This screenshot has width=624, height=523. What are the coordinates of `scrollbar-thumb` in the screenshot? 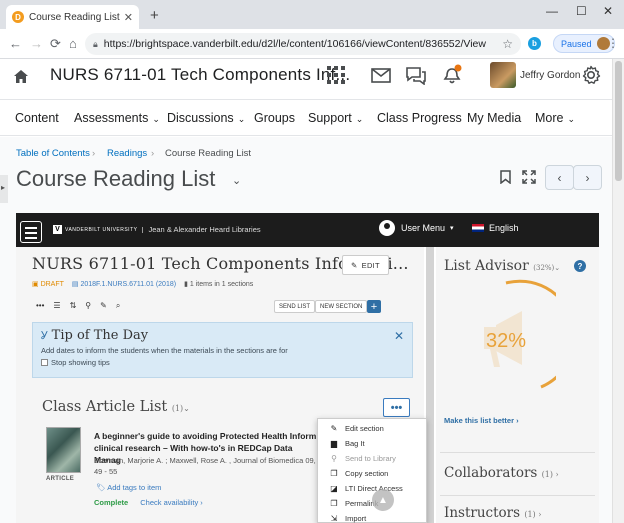 It's located at (618, 121).